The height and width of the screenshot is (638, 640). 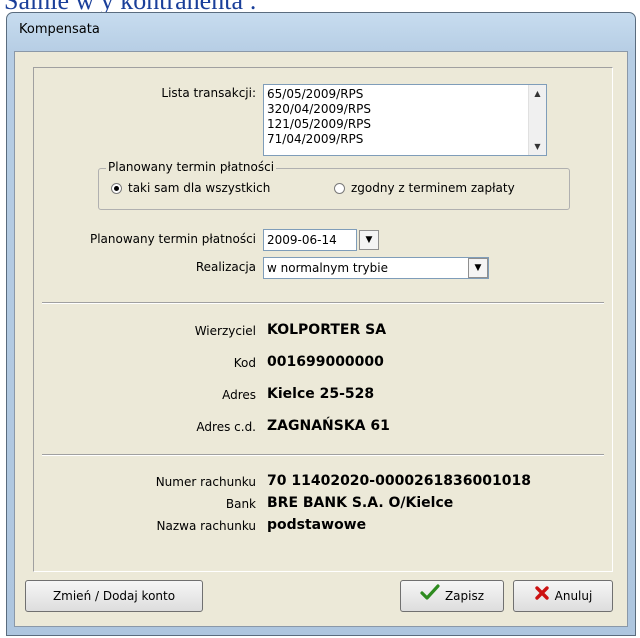 I want to click on realization-dropdown-icon: ▼, so click(x=478, y=268).